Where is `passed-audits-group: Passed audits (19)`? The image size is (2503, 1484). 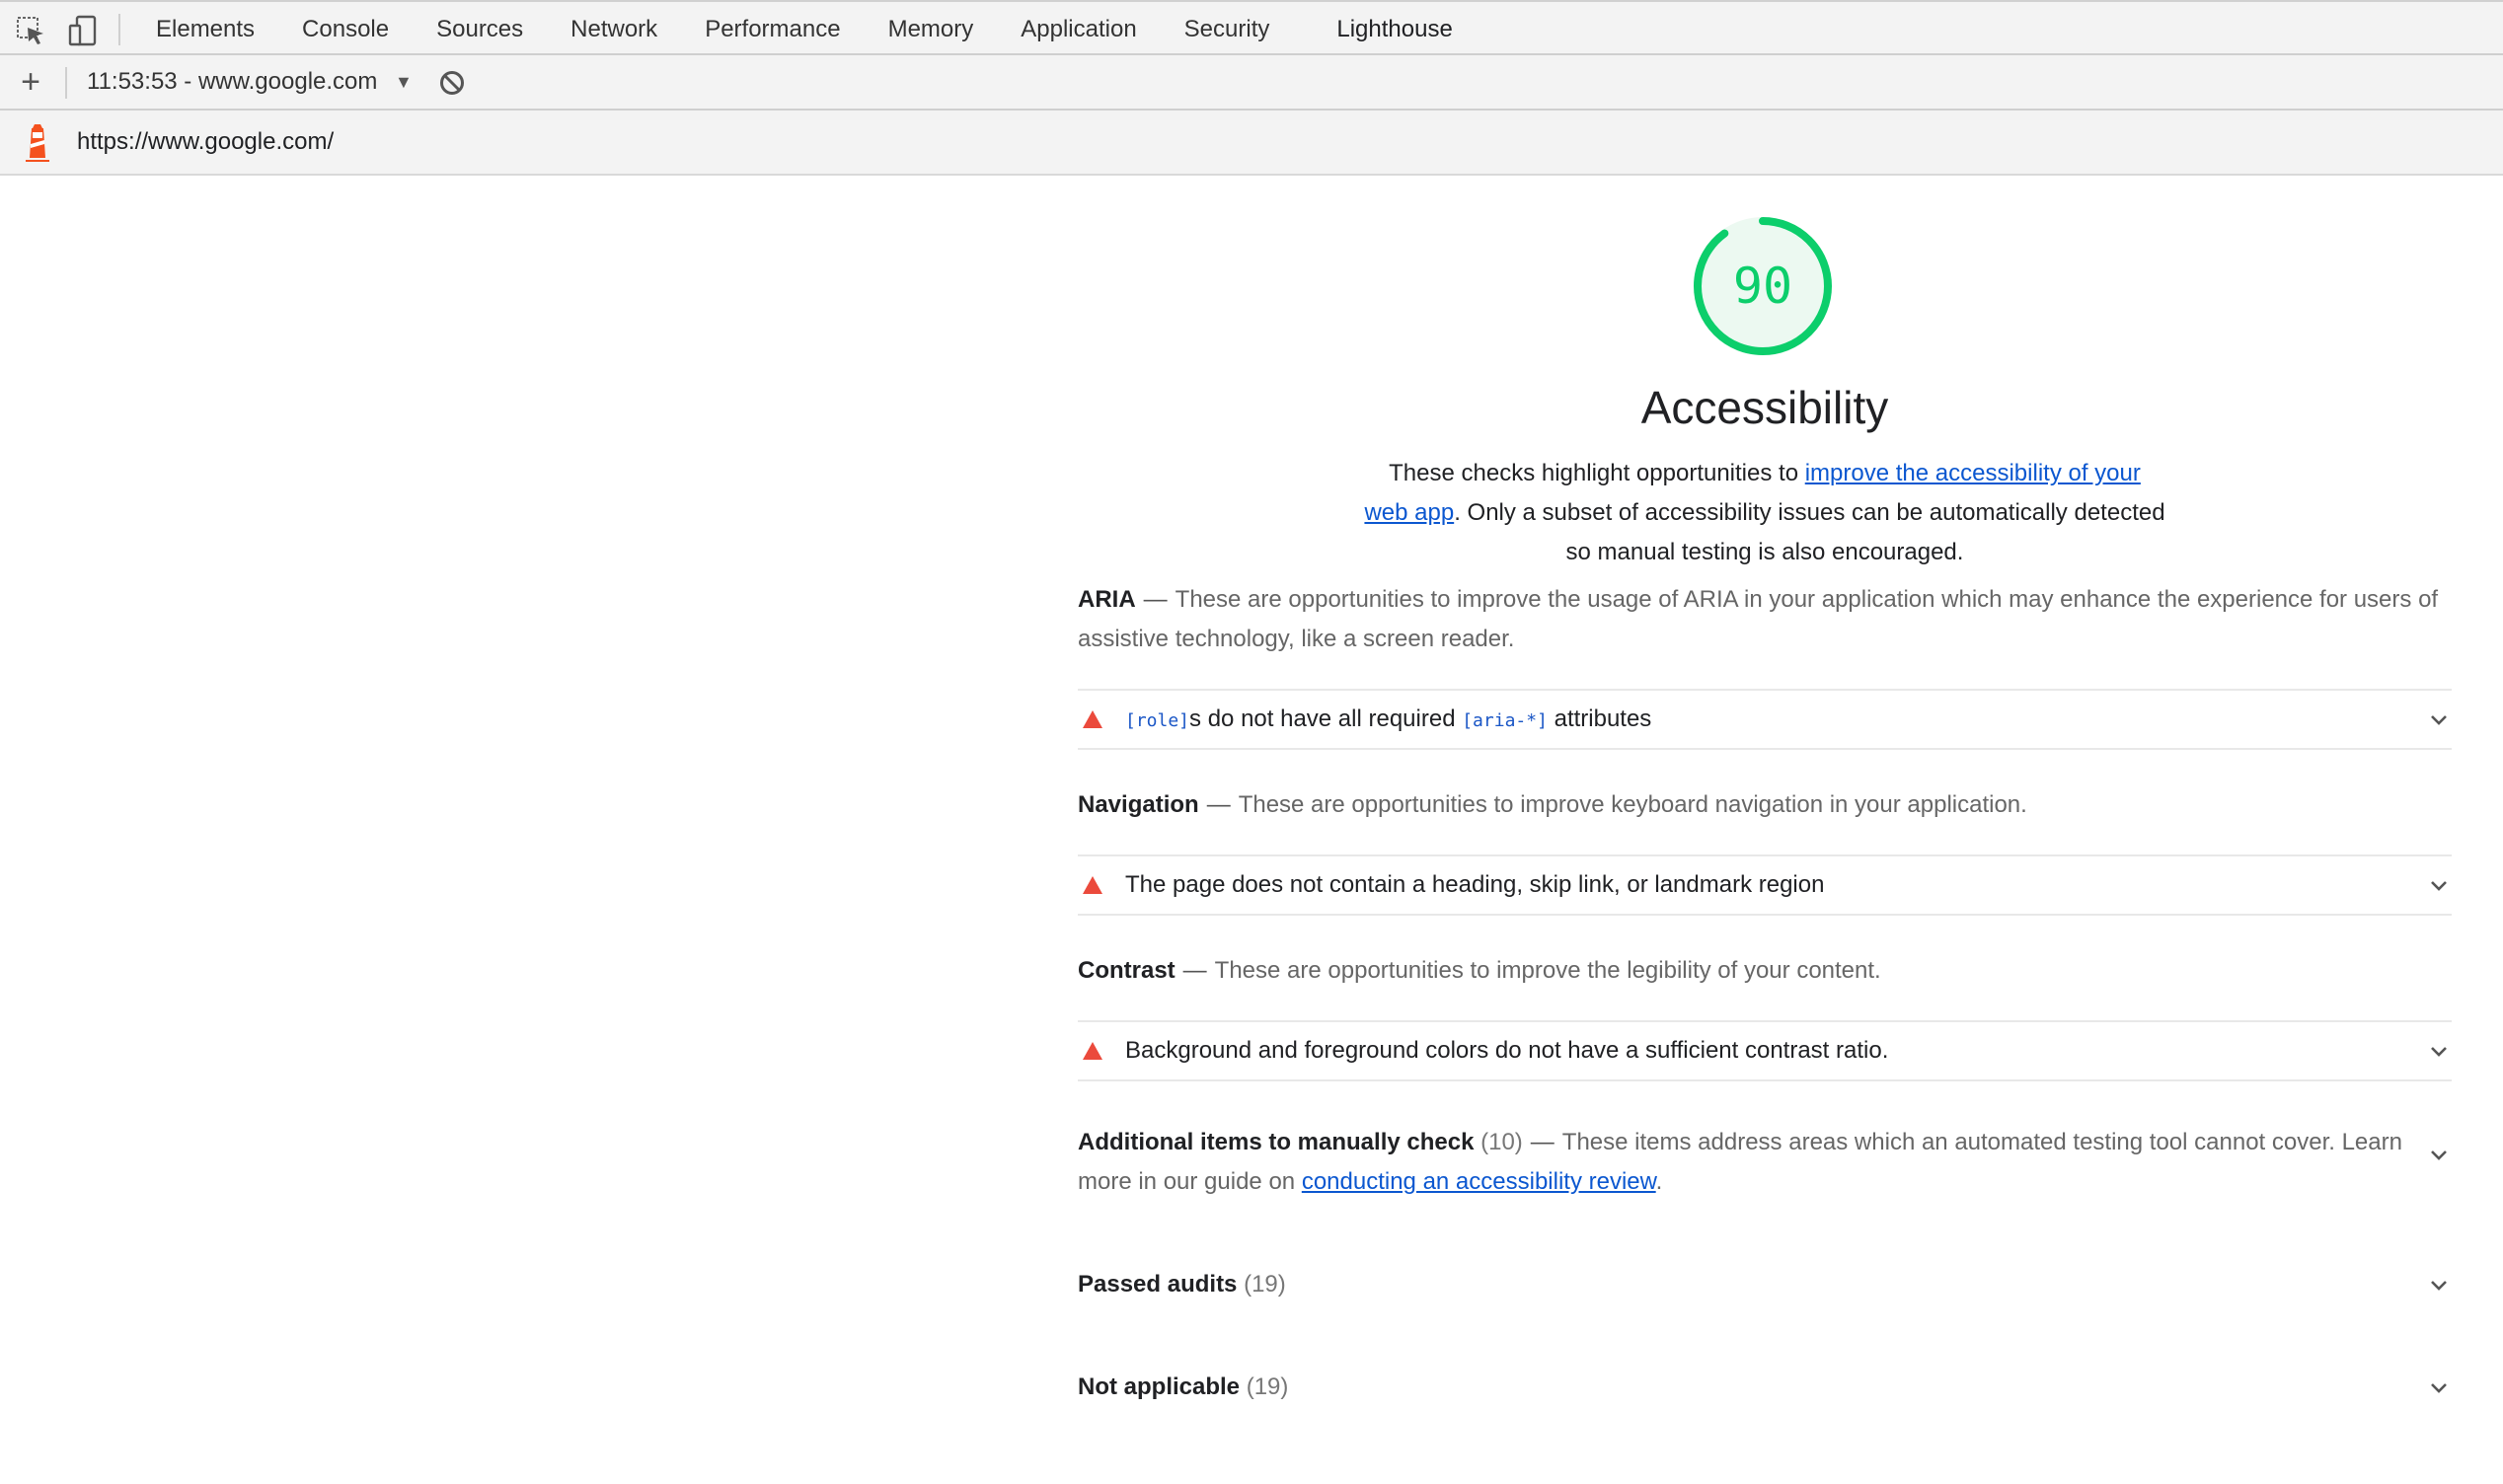
passed-audits-group: Passed audits (19) is located at coordinates (1765, 1284).